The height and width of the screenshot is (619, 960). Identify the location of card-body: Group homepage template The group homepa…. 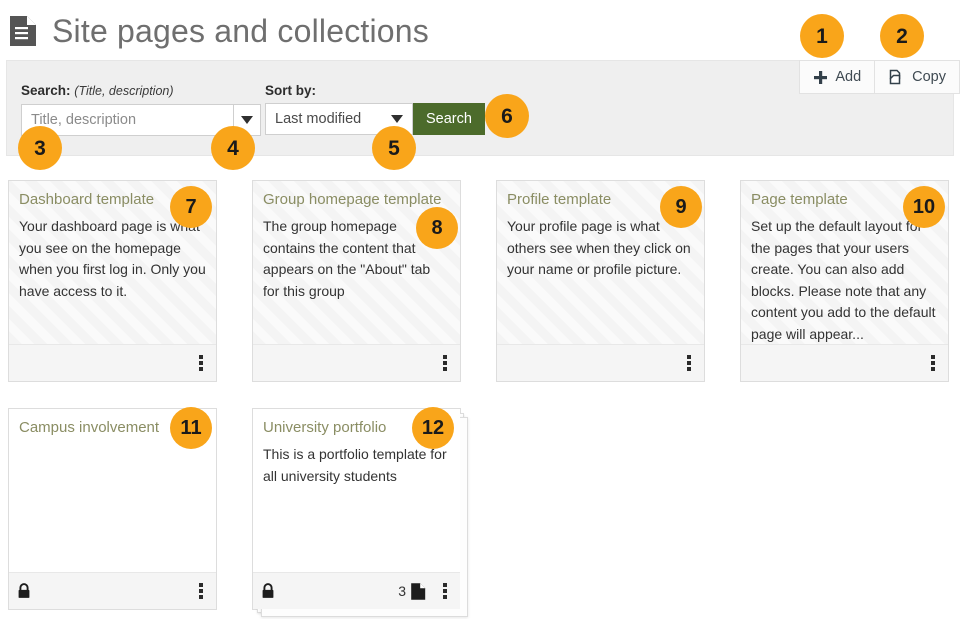
(356, 262).